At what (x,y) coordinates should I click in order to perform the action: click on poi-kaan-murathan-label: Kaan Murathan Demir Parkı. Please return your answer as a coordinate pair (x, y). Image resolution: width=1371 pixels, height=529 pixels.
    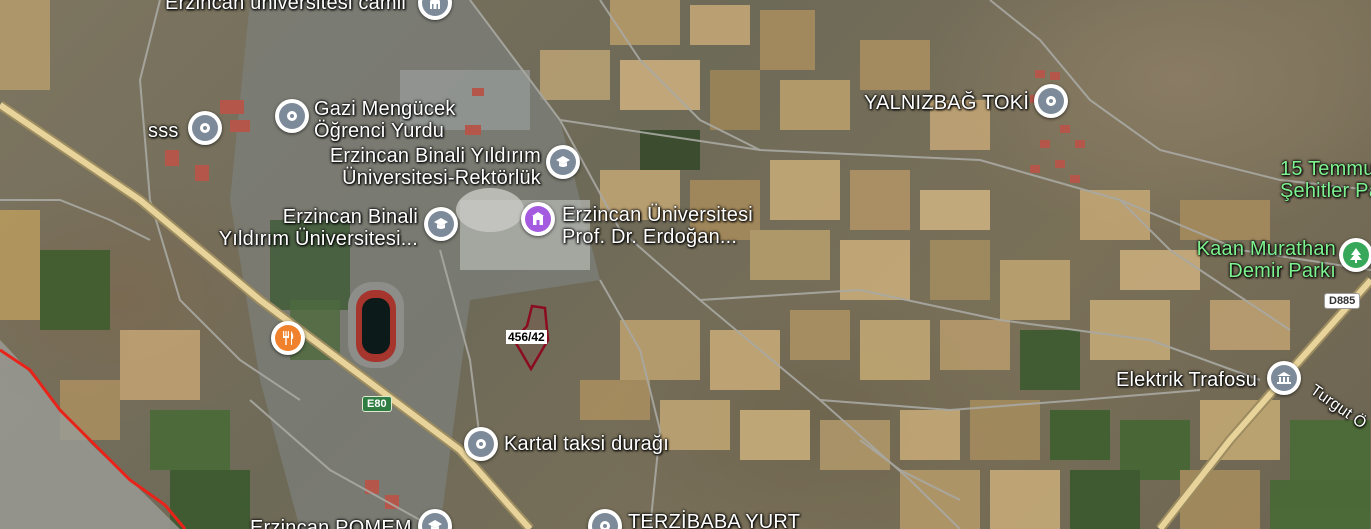
    Looking at the image, I should click on (1263, 260).